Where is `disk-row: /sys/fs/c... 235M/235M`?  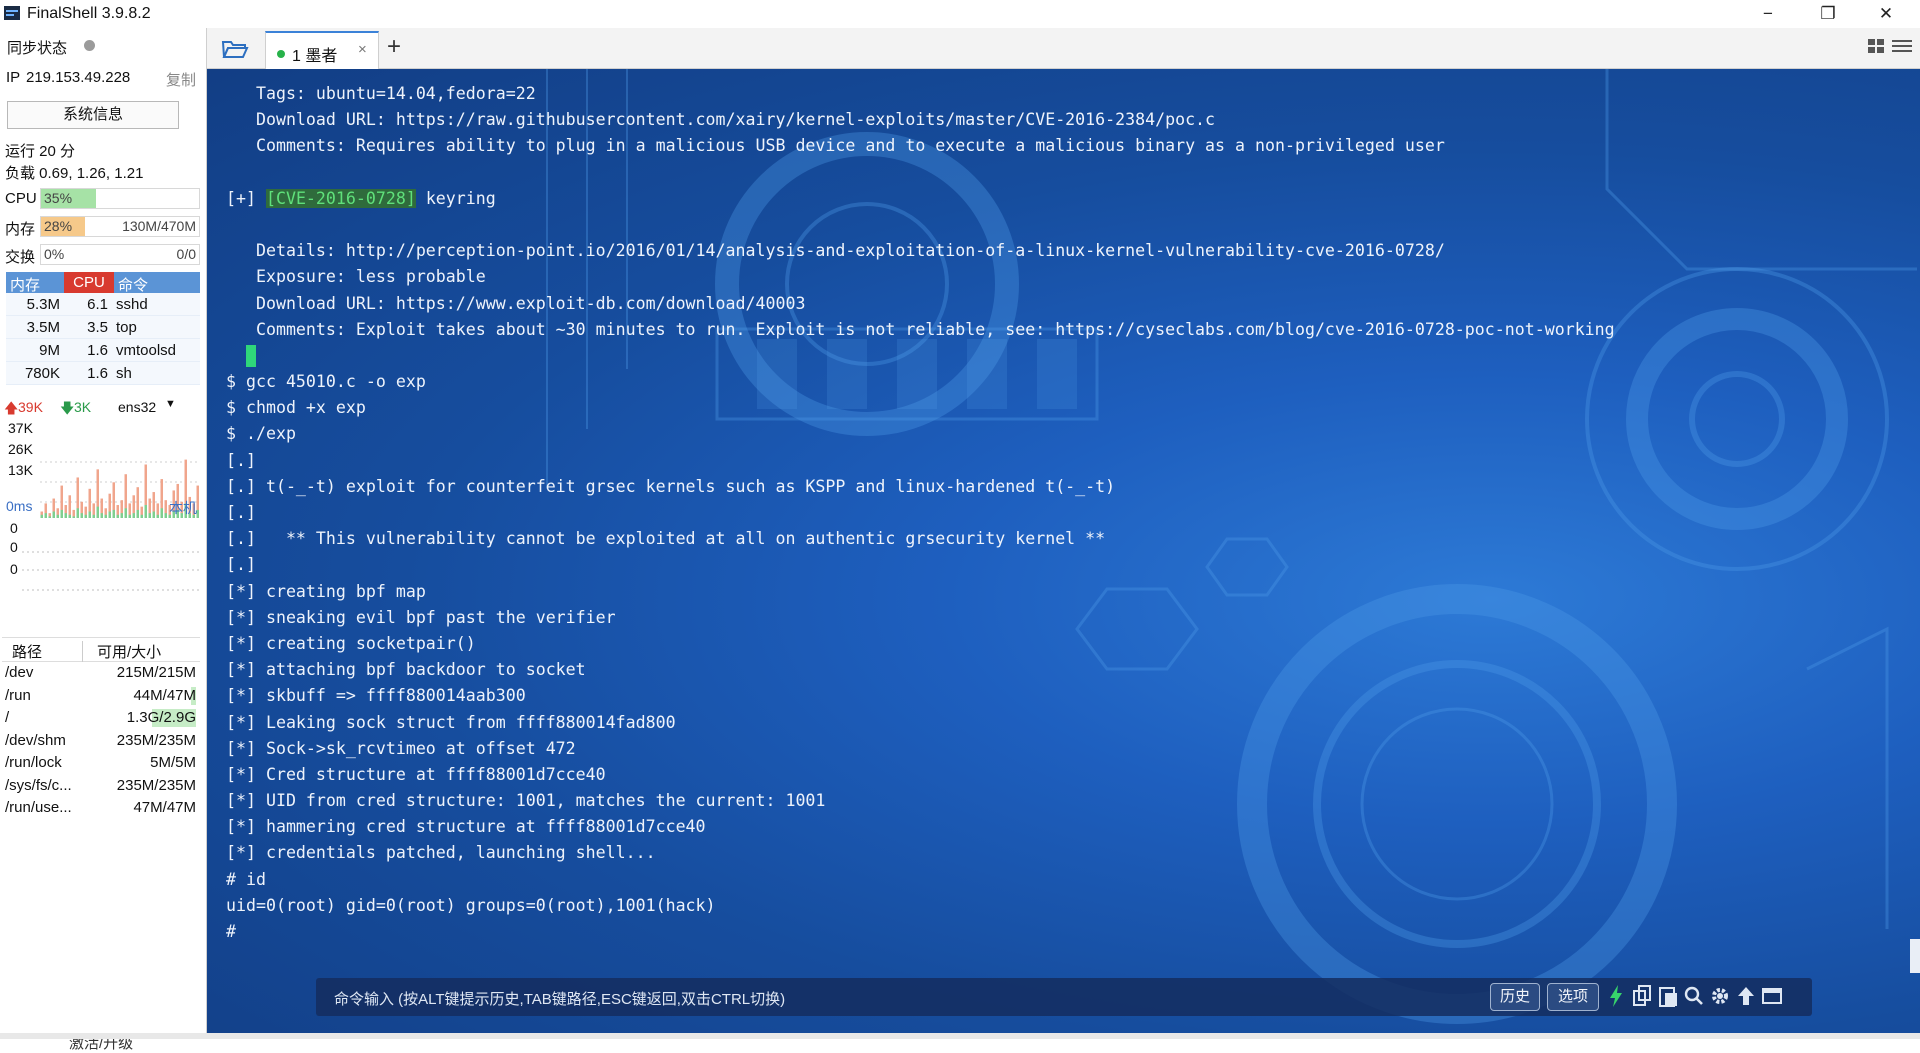
disk-row: /sys/fs/c... 235M/235M is located at coordinates (101, 786).